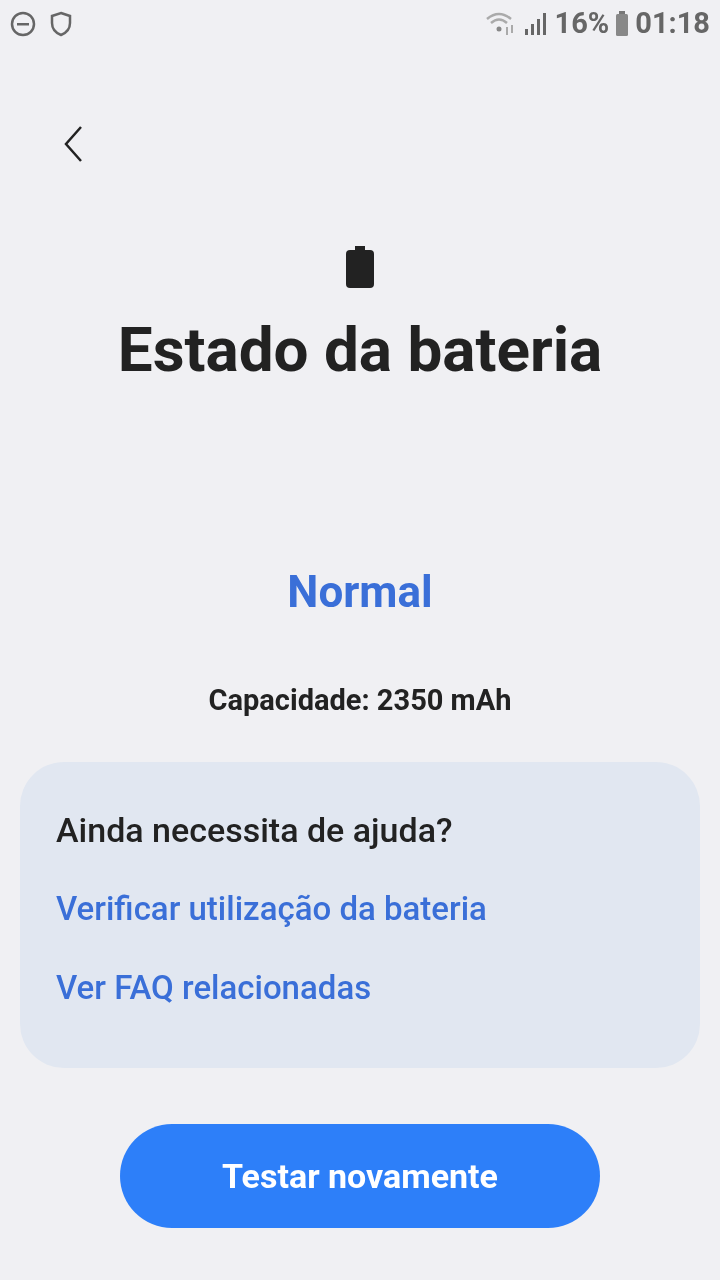  I want to click on shield-icon, so click(61, 24).